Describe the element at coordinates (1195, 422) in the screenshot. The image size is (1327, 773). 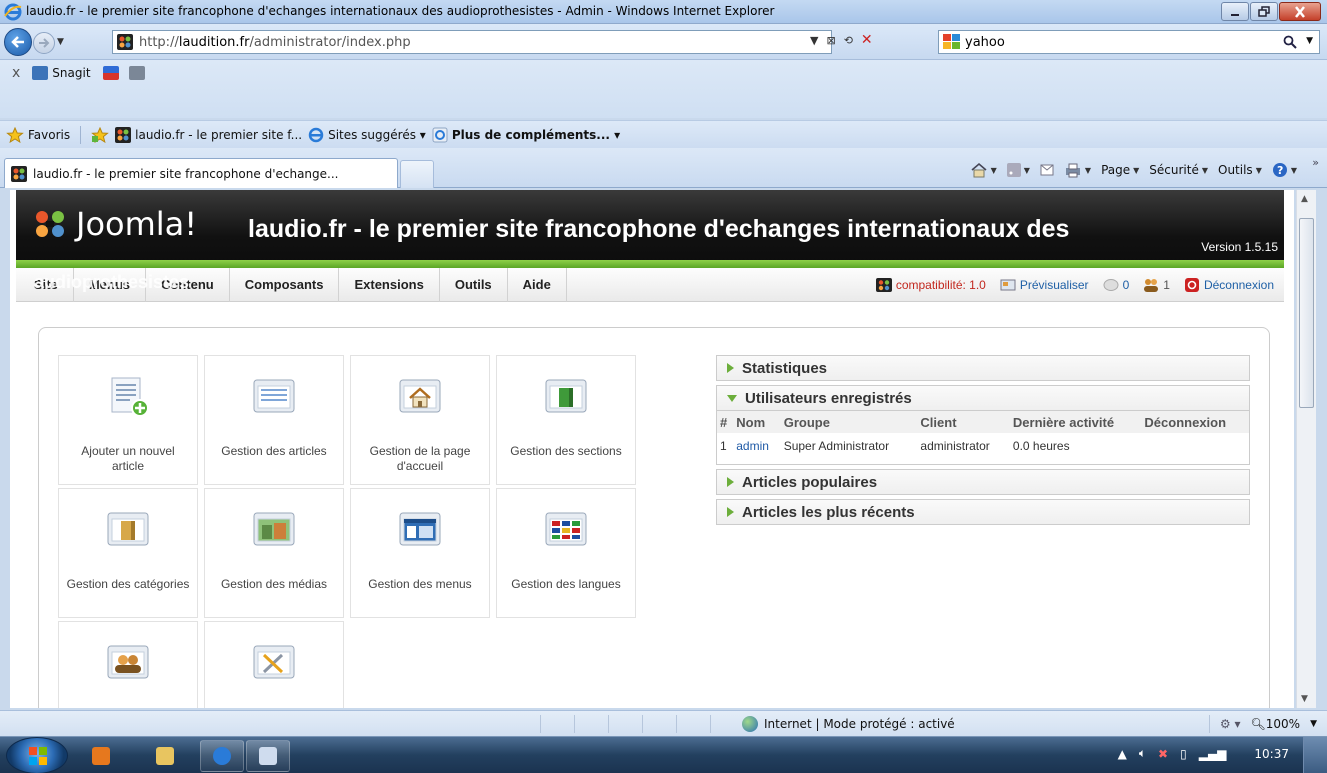
I see `col-logout: Déconnexion` at that location.